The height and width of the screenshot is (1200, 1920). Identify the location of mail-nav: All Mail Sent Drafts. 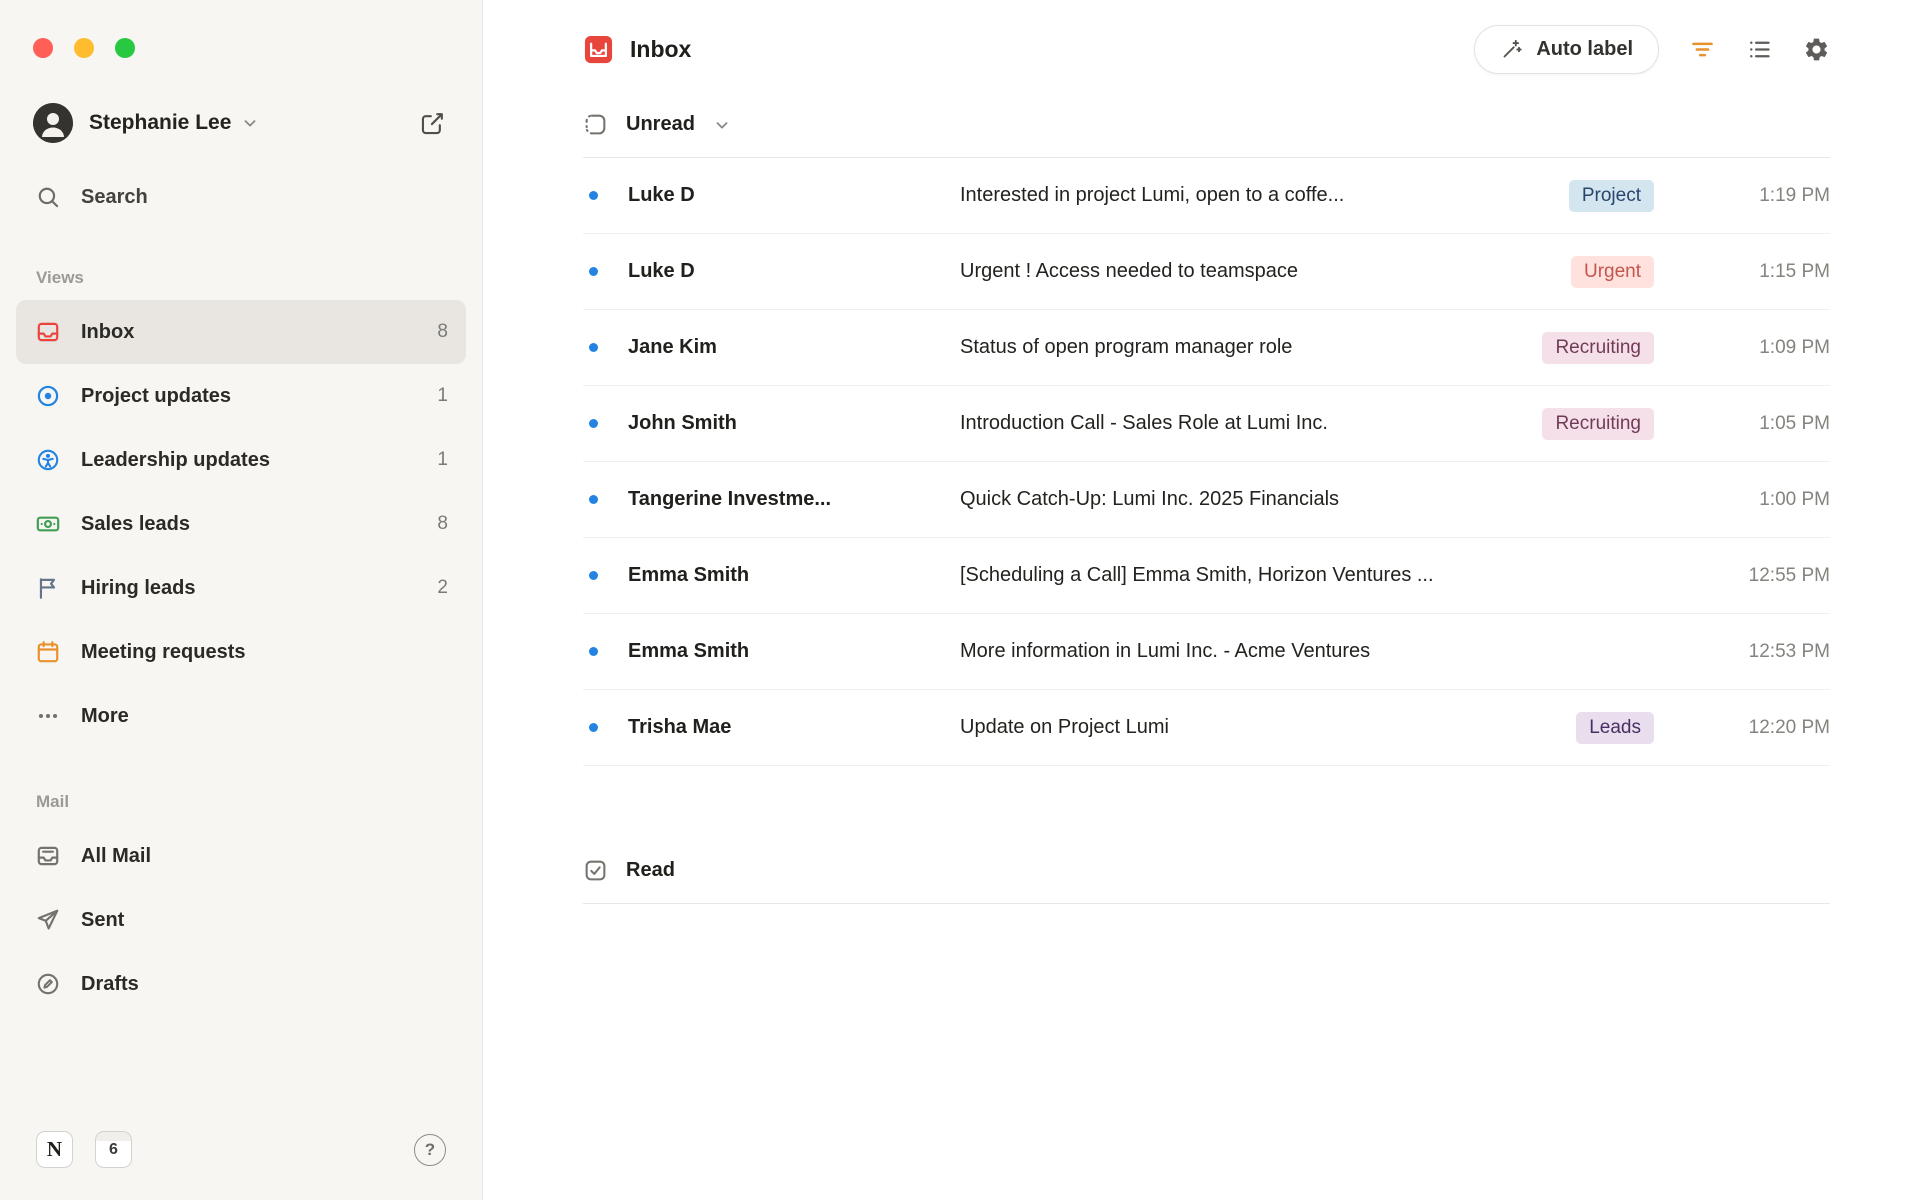
(241, 920).